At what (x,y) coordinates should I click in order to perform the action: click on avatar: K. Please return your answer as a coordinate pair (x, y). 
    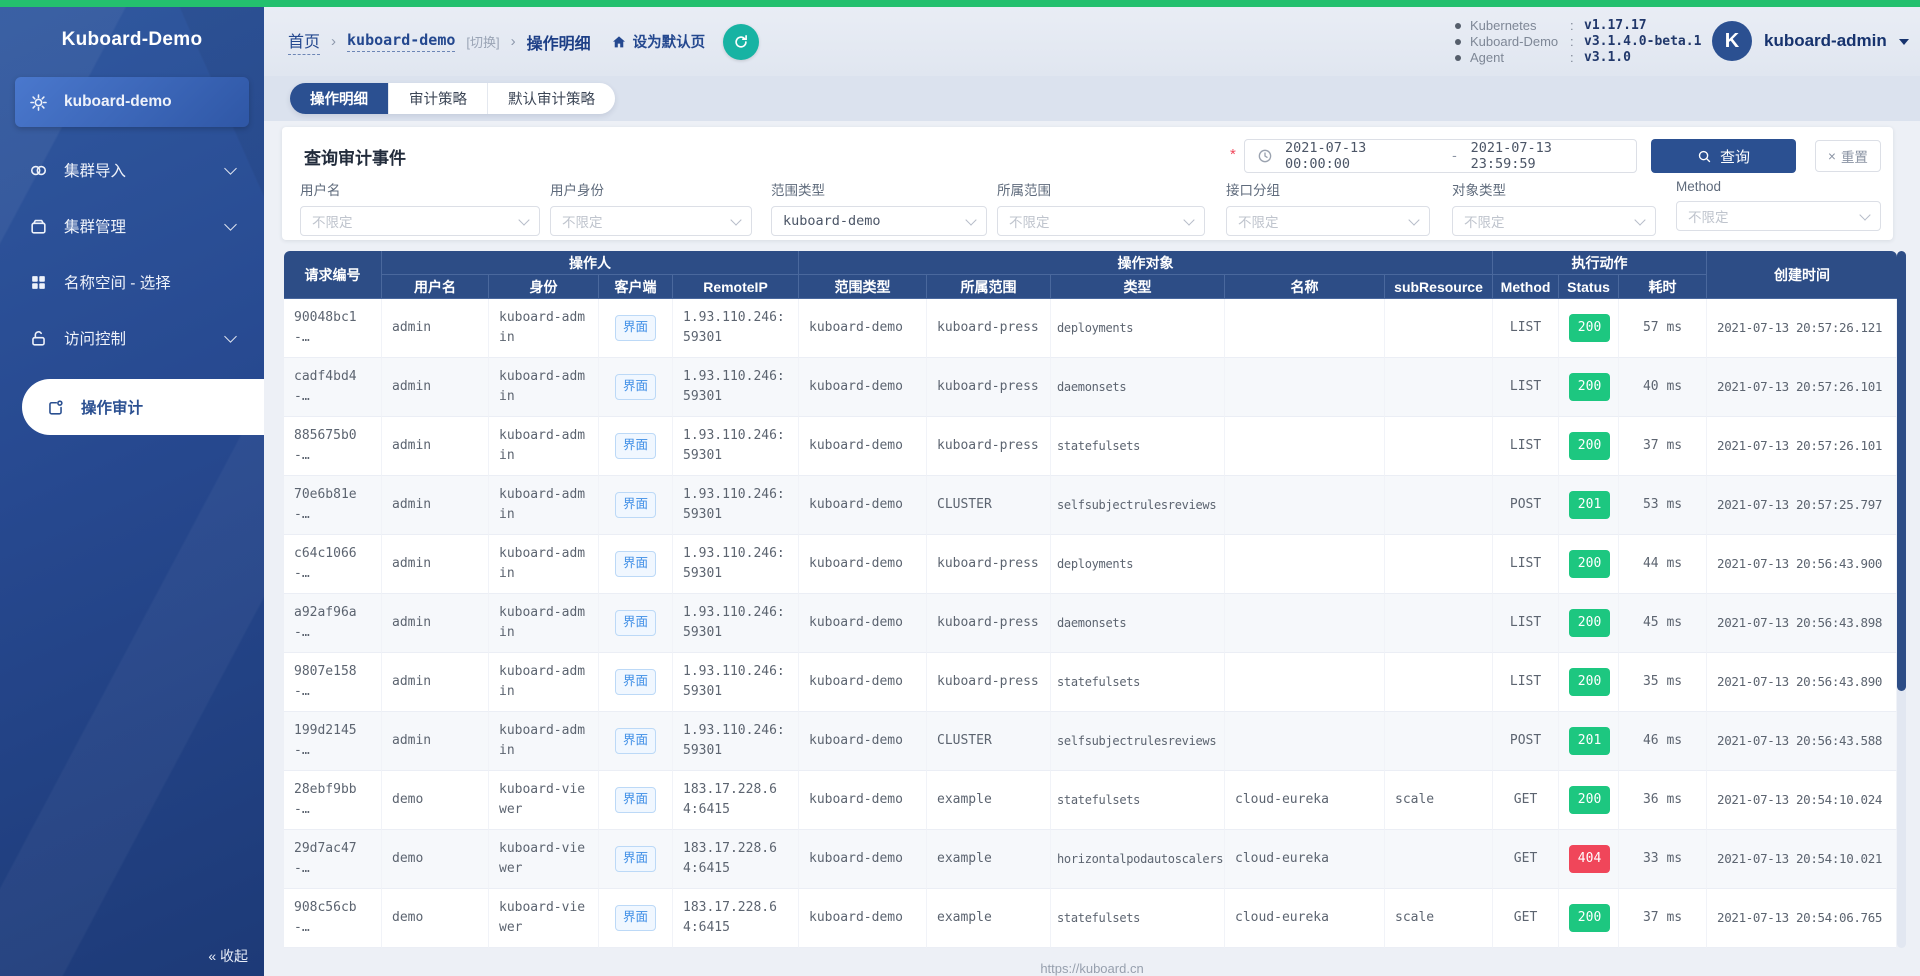
    Looking at the image, I should click on (1732, 41).